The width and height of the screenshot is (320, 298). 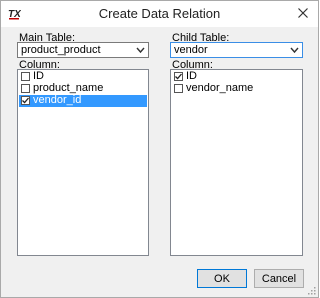 I want to click on main-table-selected-value: product_product, so click(x=61, y=50).